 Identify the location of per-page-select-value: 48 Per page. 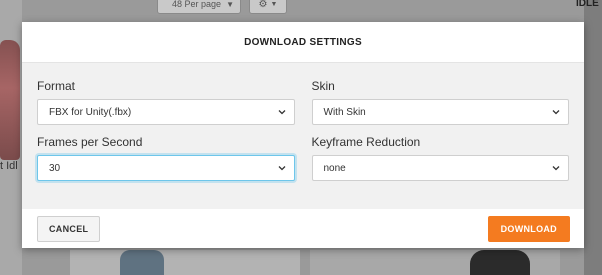
(197, 4).